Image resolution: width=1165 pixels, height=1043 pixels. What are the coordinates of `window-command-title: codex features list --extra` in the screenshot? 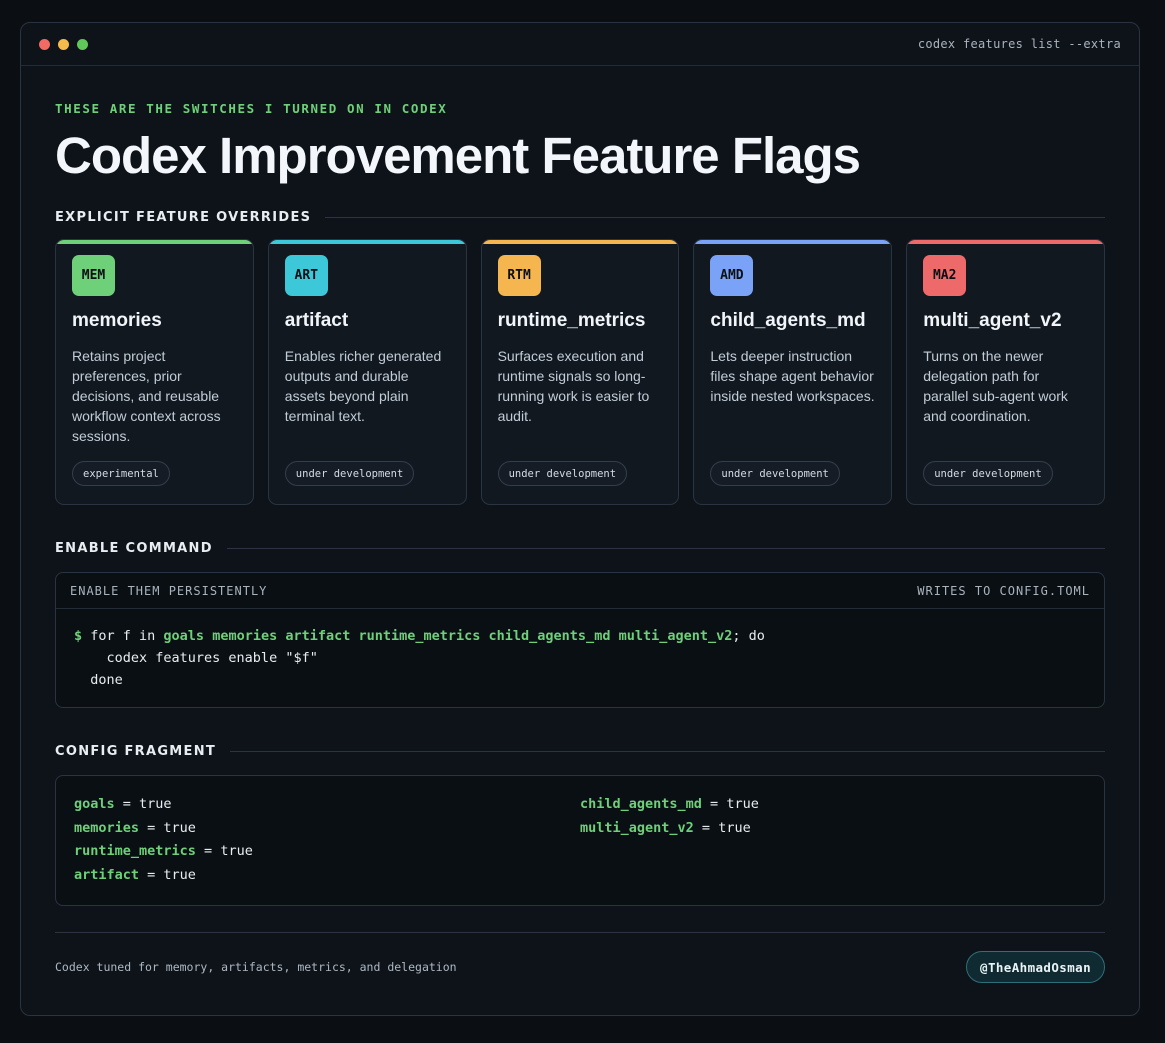 It's located at (1019, 44).